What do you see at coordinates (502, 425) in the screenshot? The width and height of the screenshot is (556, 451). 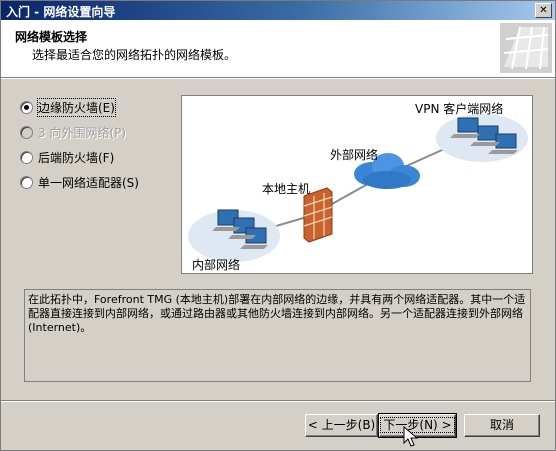 I see `cancel-button: 取消` at bounding box center [502, 425].